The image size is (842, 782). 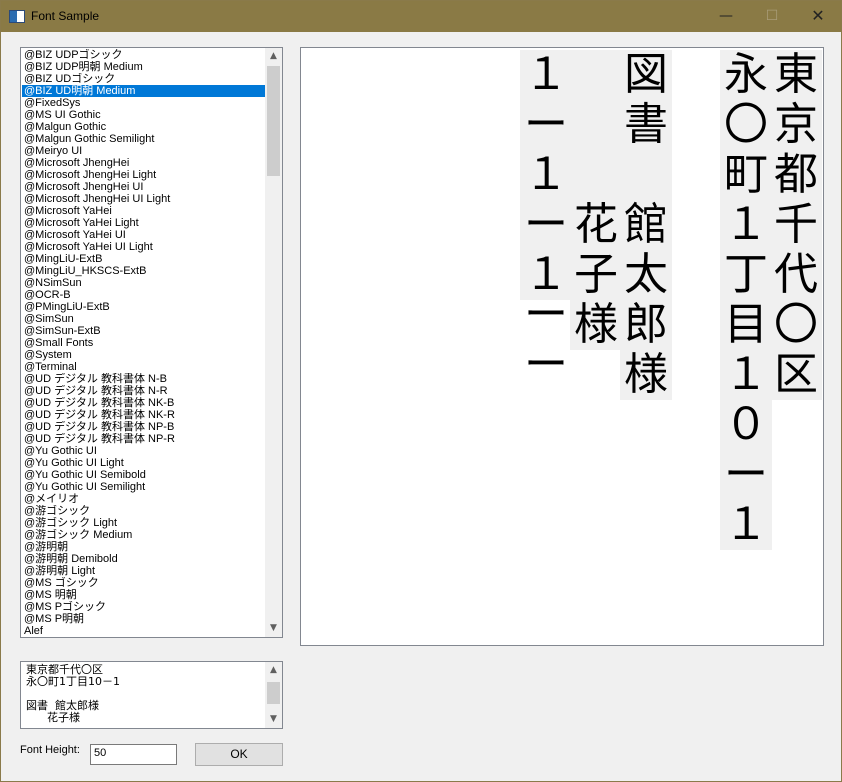 What do you see at coordinates (646, 224) in the screenshot?
I see `preview-glyph: 館` at bounding box center [646, 224].